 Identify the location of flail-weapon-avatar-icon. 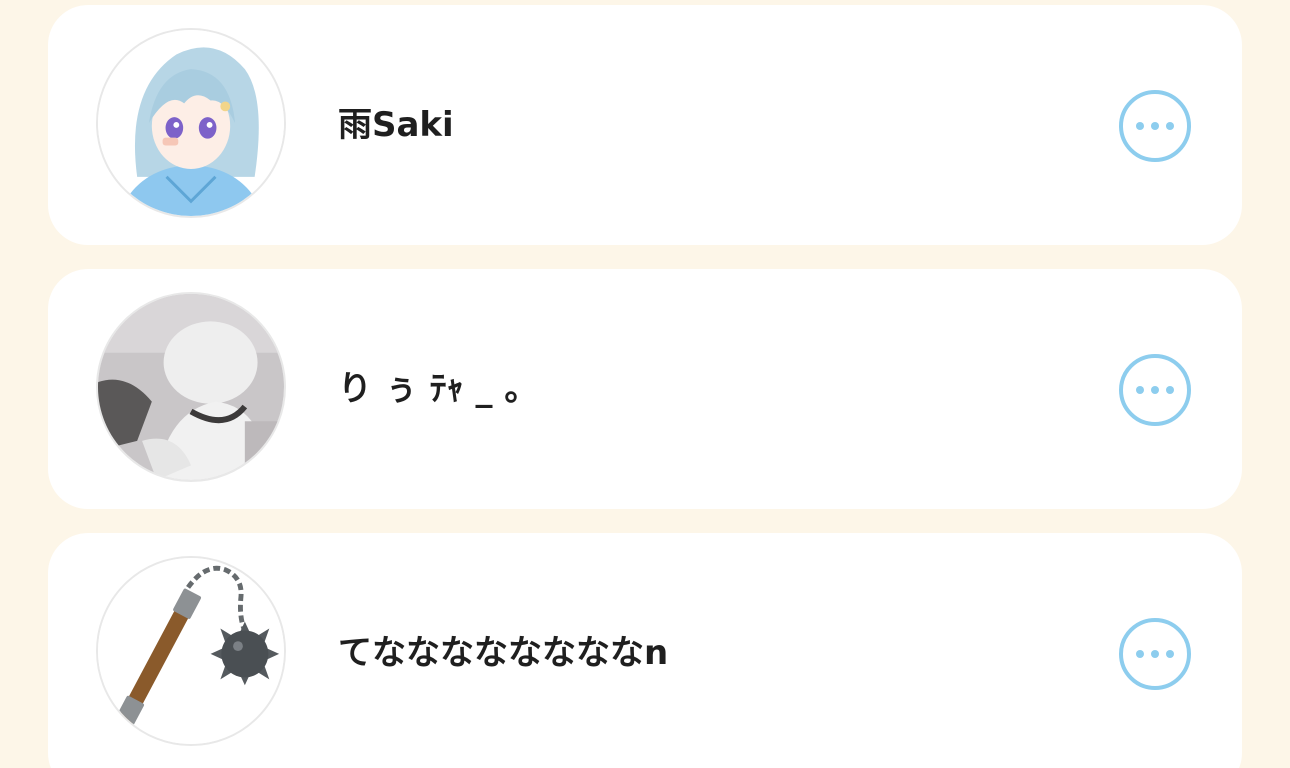
(191, 651).